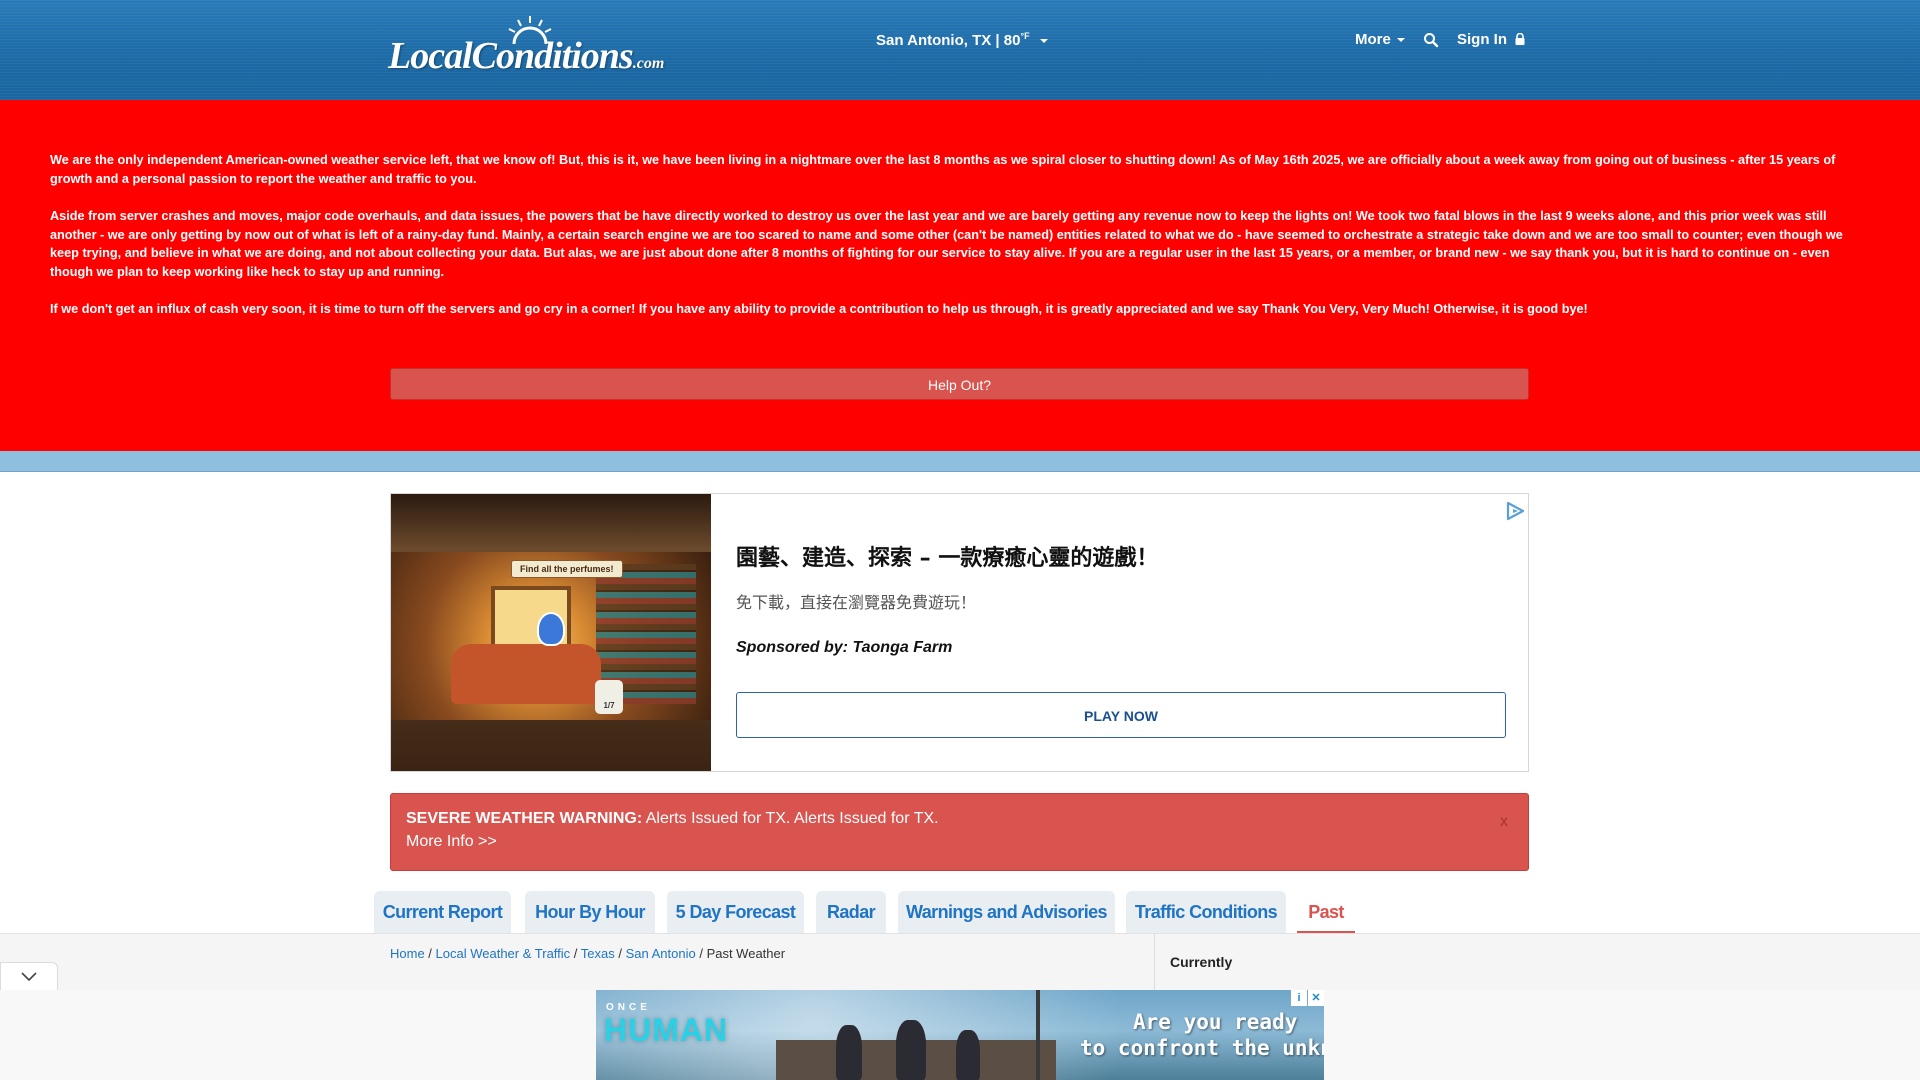 The height and width of the screenshot is (1080, 1920). I want to click on tab-hour-by-hour: Hour By Hour, so click(590, 912).